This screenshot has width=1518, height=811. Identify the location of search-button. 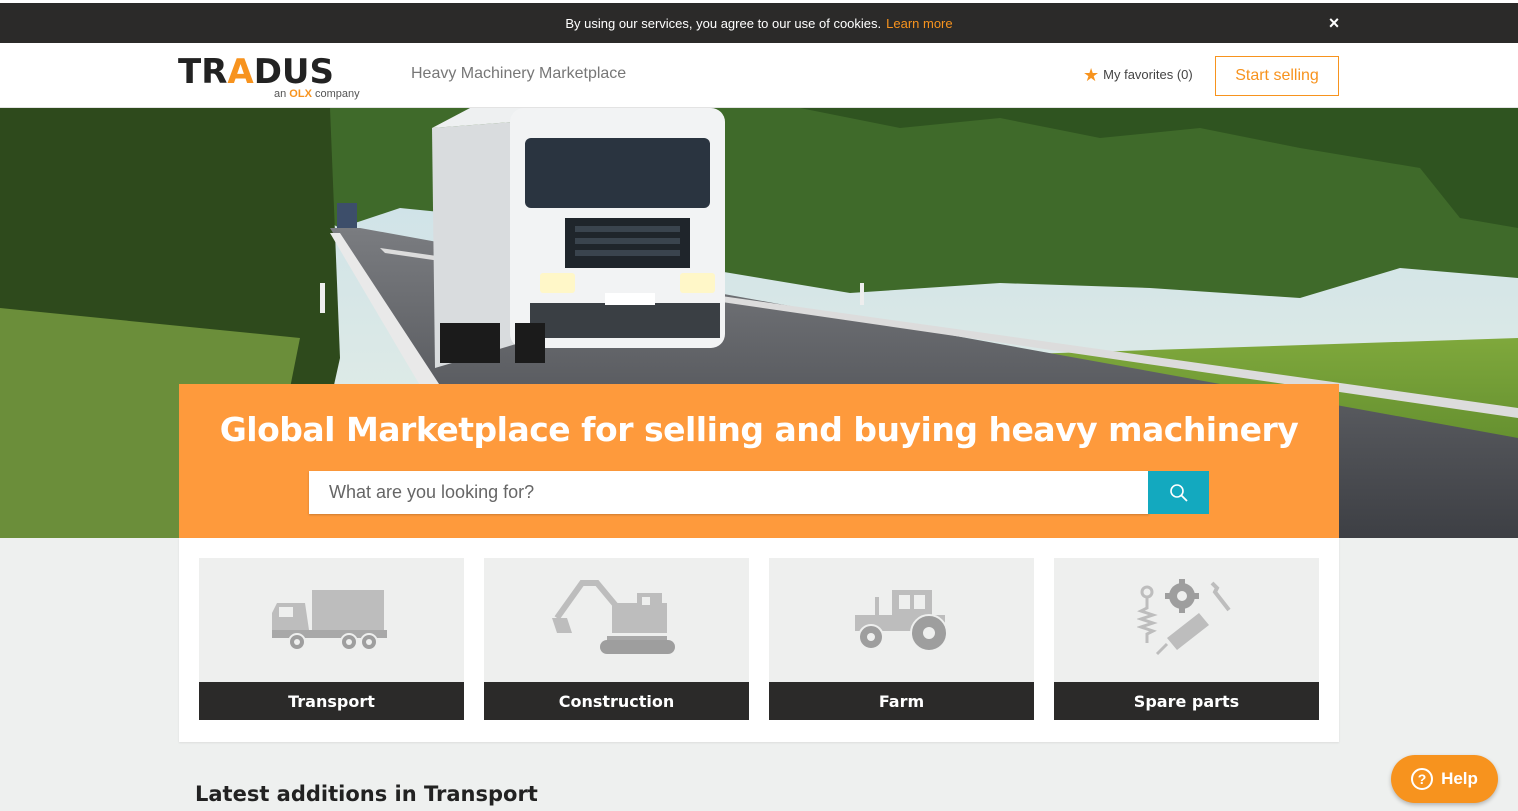
(1178, 492).